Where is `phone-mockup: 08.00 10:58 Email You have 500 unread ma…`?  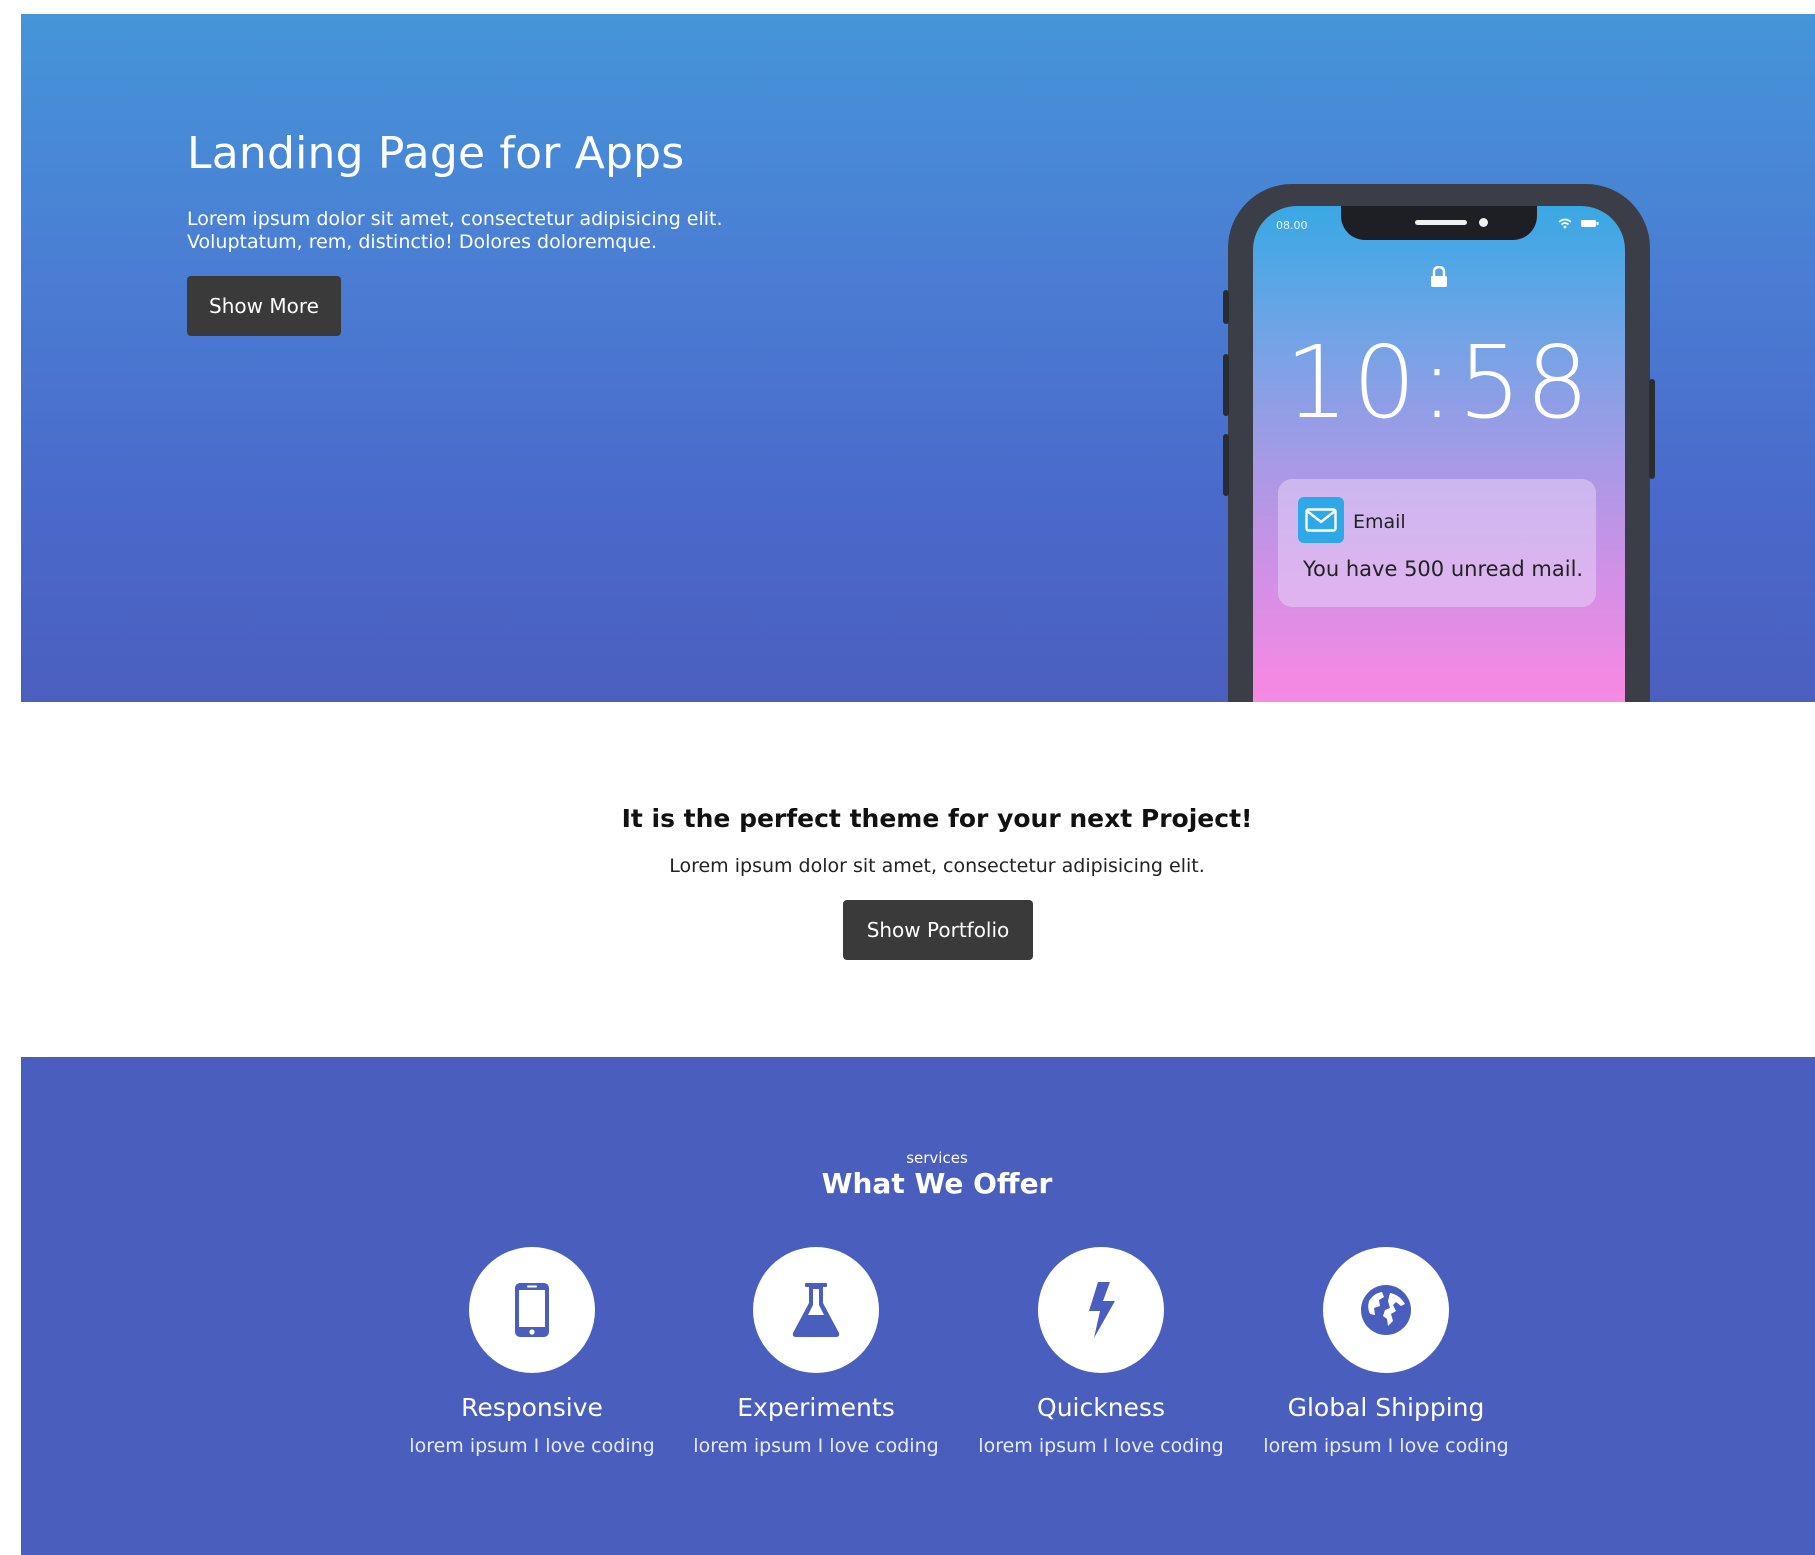
phone-mockup: 08.00 10:58 Email You have 500 unread ma… is located at coordinates (1439, 443).